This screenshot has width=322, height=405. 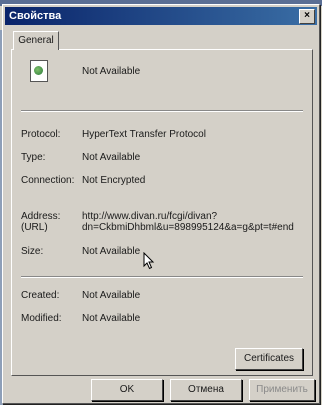 I want to click on protocol-value: HyperText Transfer Protocol, so click(x=144, y=134).